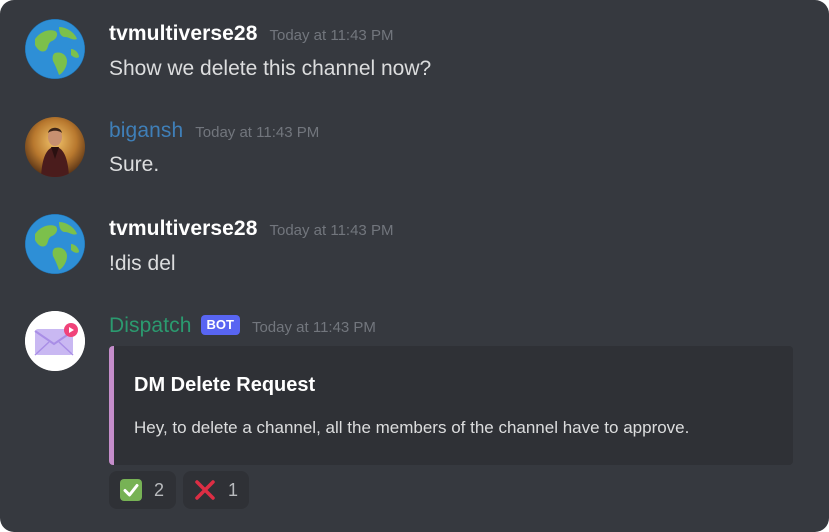 Image resolution: width=829 pixels, height=532 pixels. Describe the element at coordinates (142, 263) in the screenshot. I see `message-text: !dis del` at that location.